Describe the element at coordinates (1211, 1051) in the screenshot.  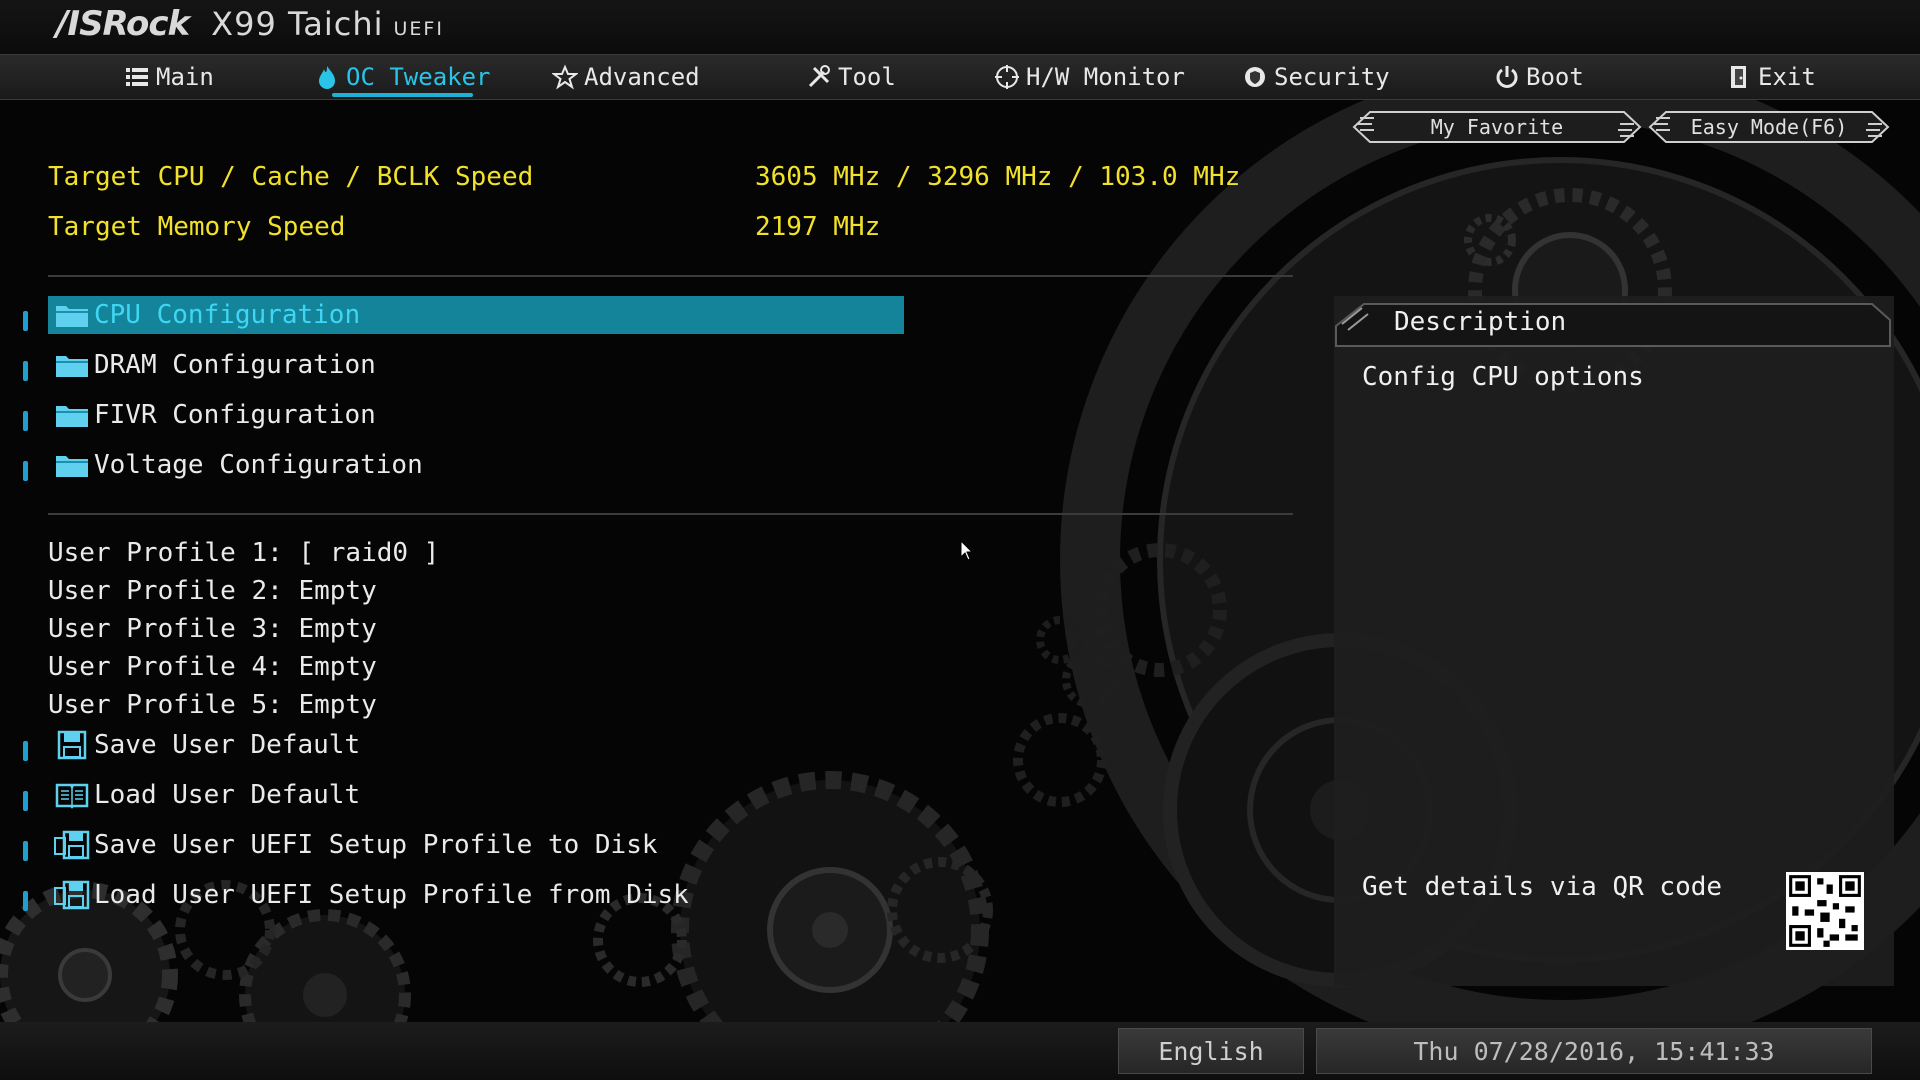
I see `language-selector: English` at that location.